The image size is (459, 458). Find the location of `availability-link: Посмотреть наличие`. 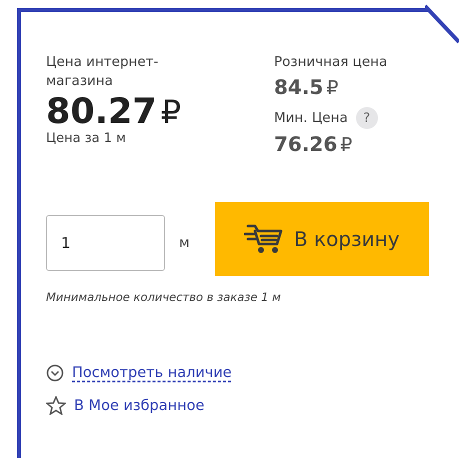

availability-link: Посмотреть наличие is located at coordinates (152, 373).